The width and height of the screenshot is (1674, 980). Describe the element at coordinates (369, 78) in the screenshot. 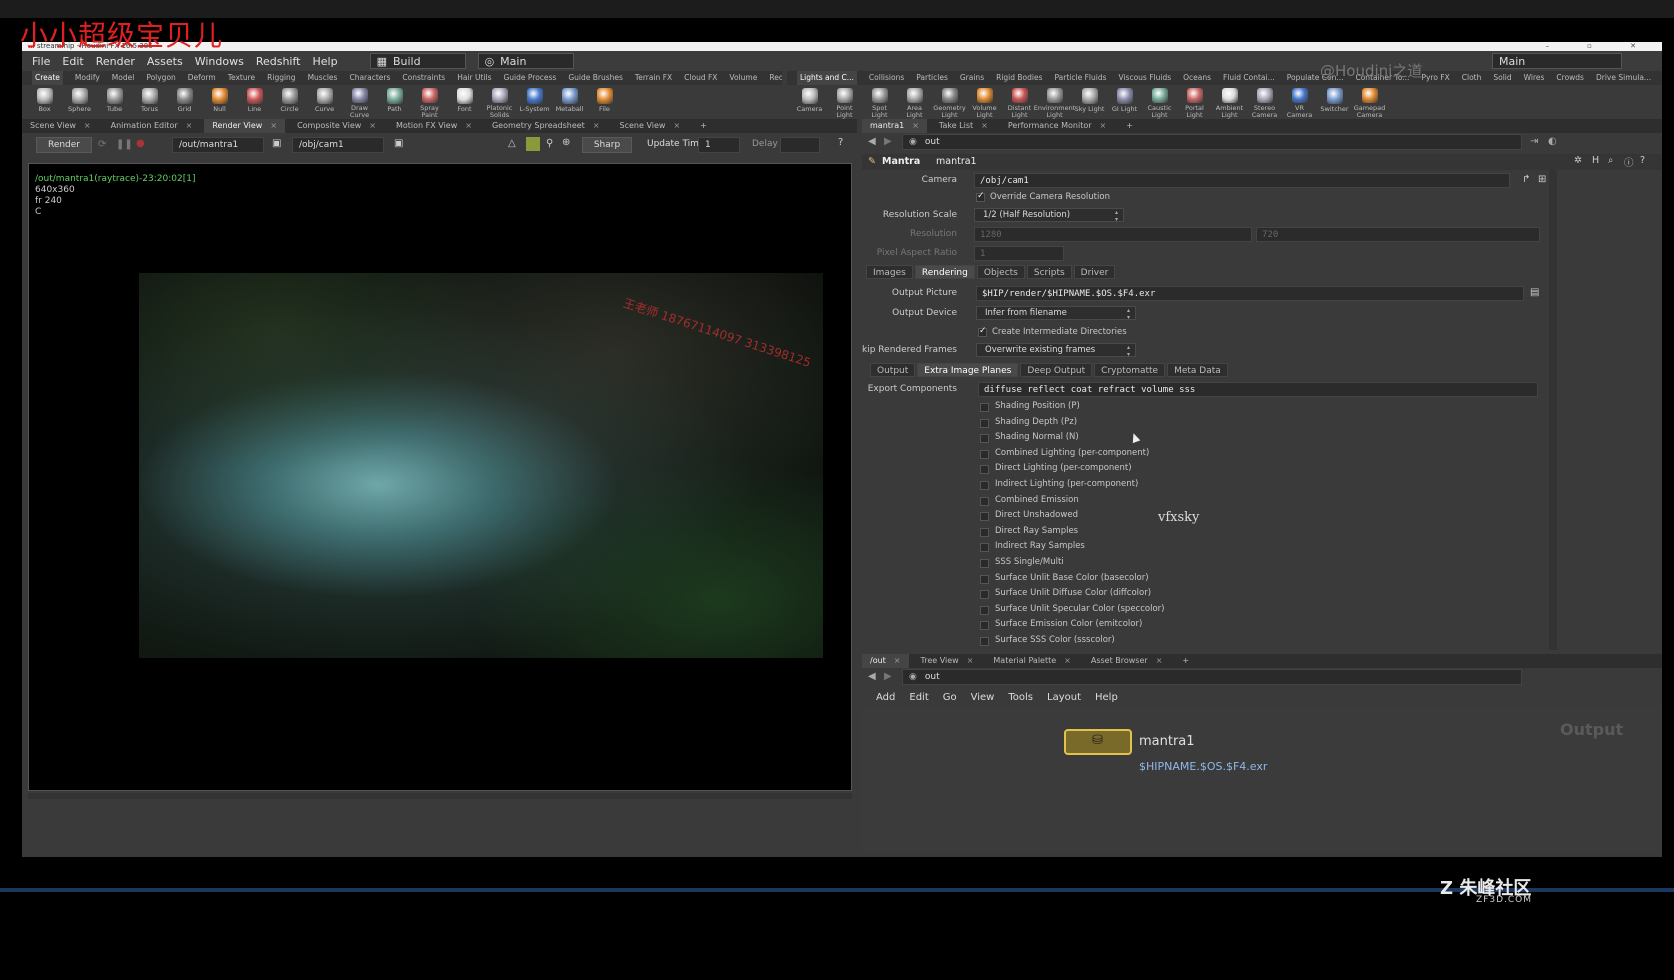

I see `shelf-tab-characters: Characters` at that location.